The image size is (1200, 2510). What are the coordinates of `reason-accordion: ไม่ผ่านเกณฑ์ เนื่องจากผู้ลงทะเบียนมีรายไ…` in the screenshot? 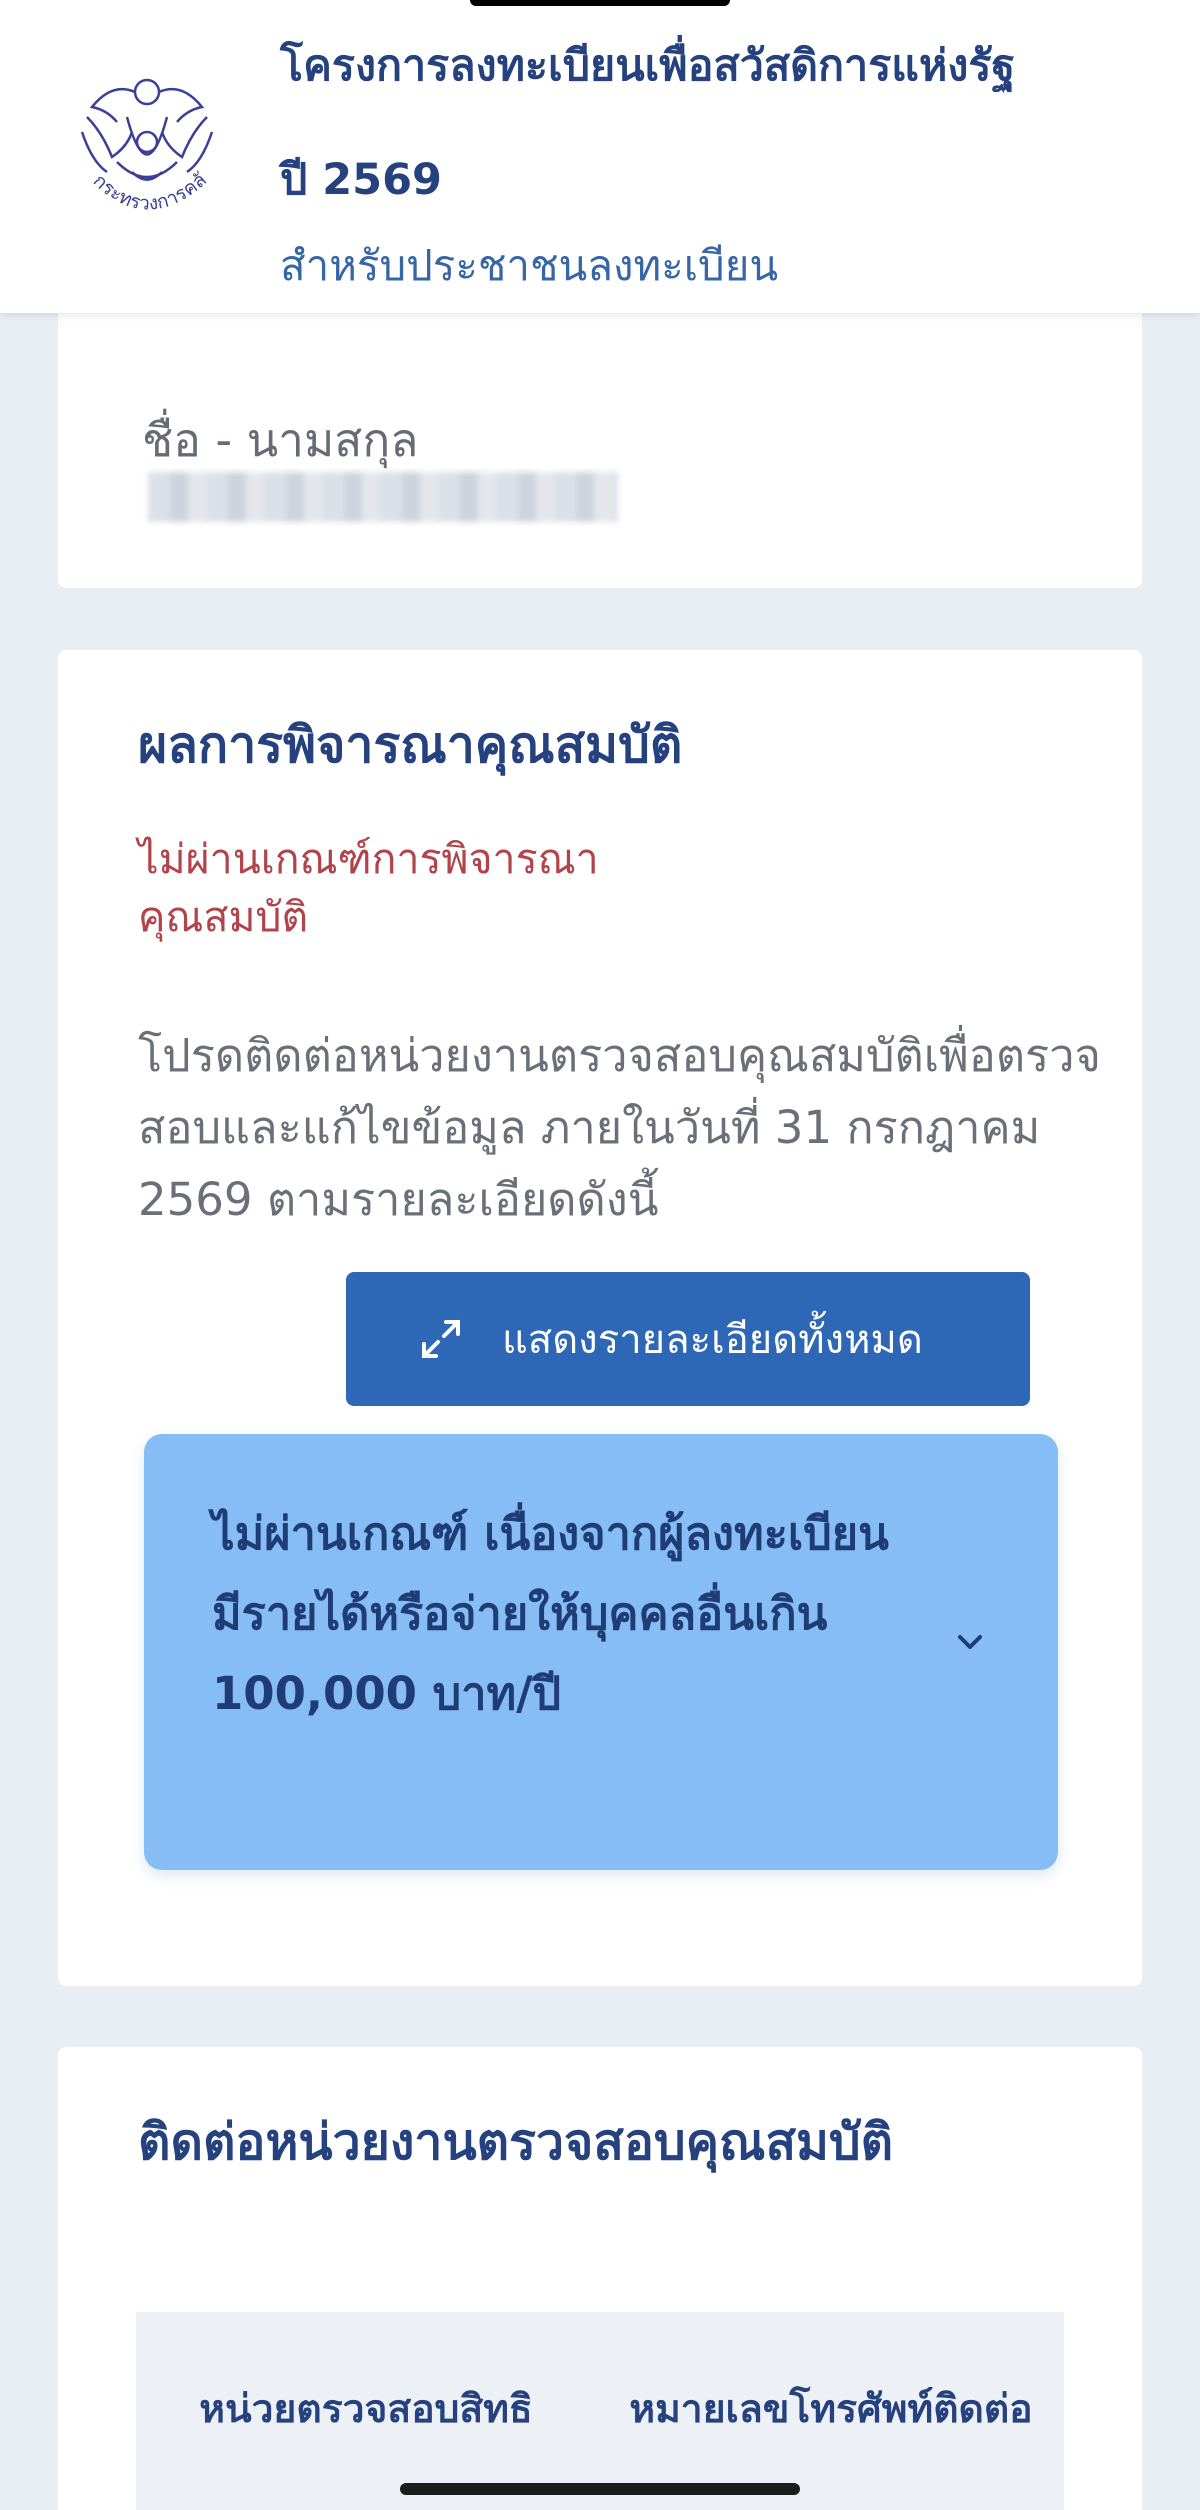 It's located at (601, 1652).